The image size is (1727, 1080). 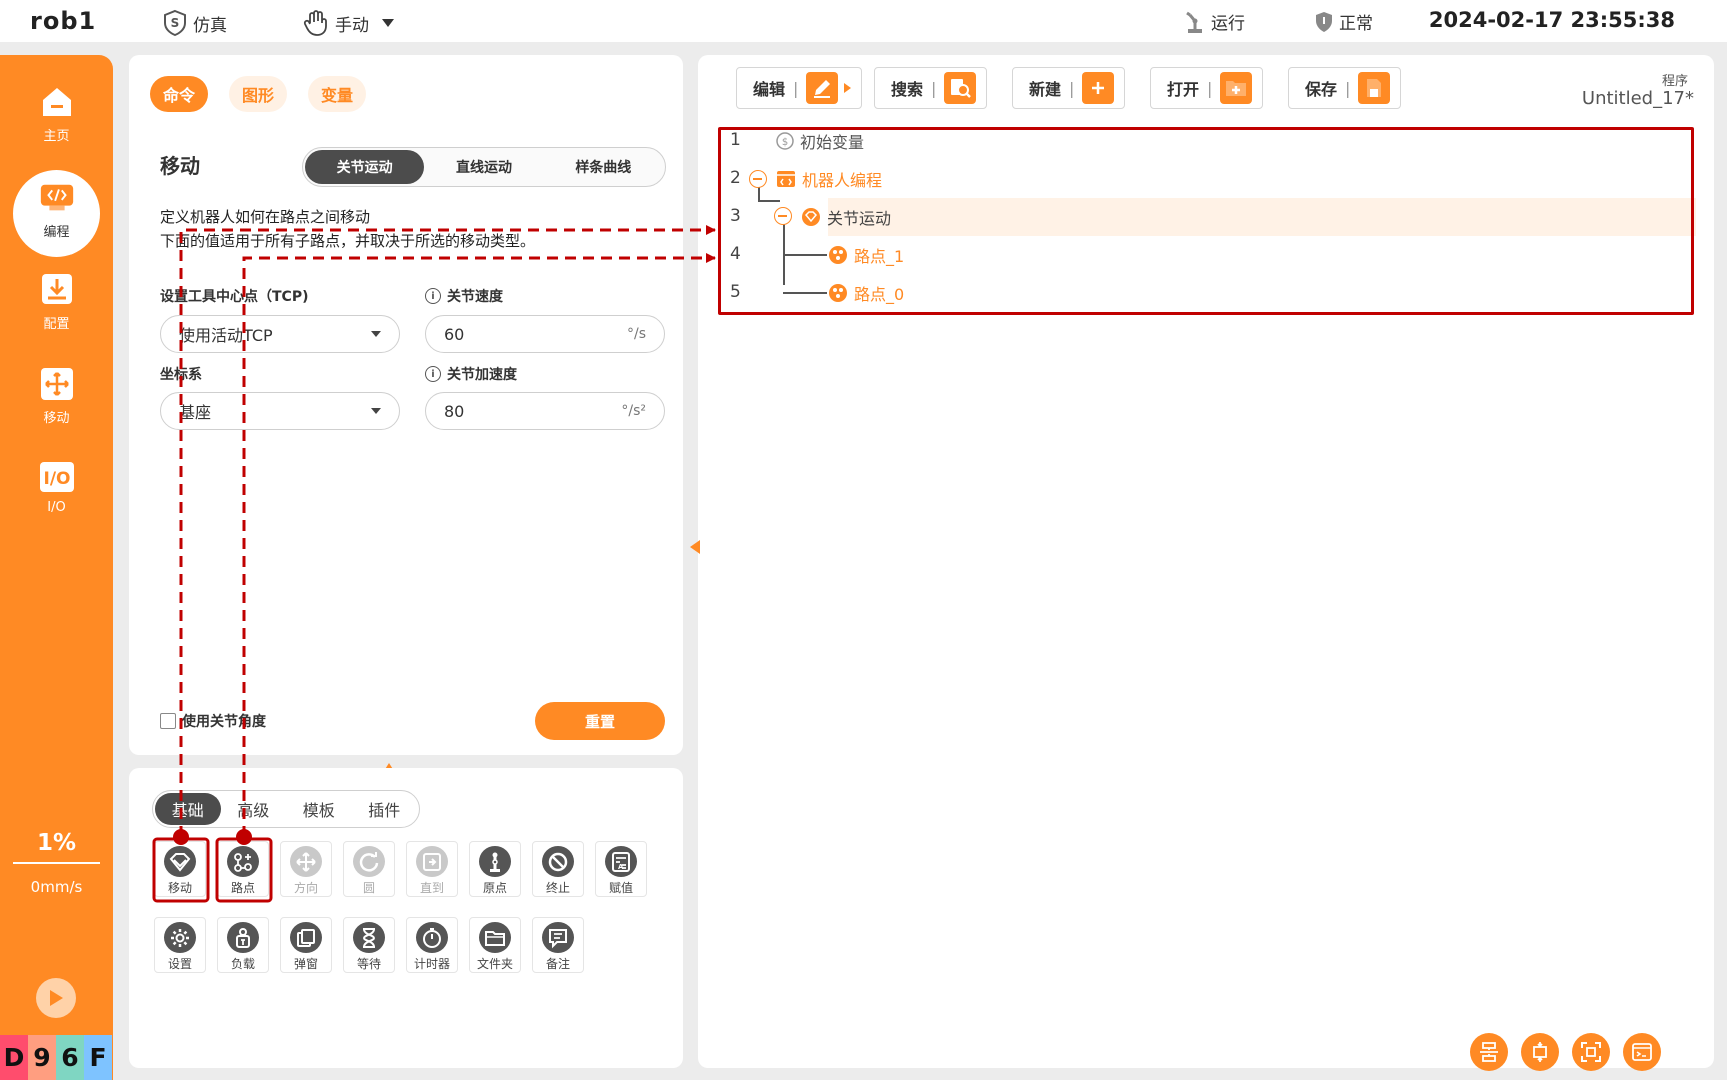 What do you see at coordinates (306, 861) in the screenshot?
I see `direction-icon` at bounding box center [306, 861].